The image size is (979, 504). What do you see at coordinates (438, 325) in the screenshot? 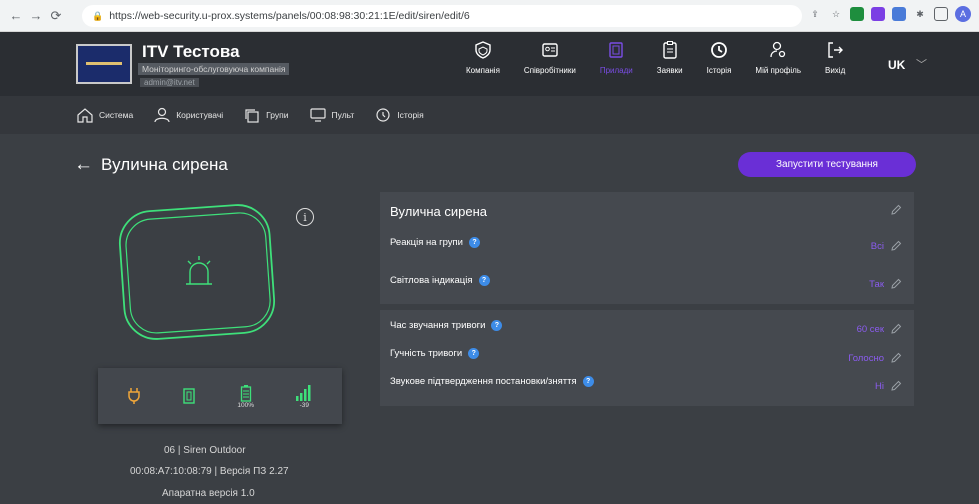
I see `setting-label: Час звучання тривоги` at bounding box center [438, 325].